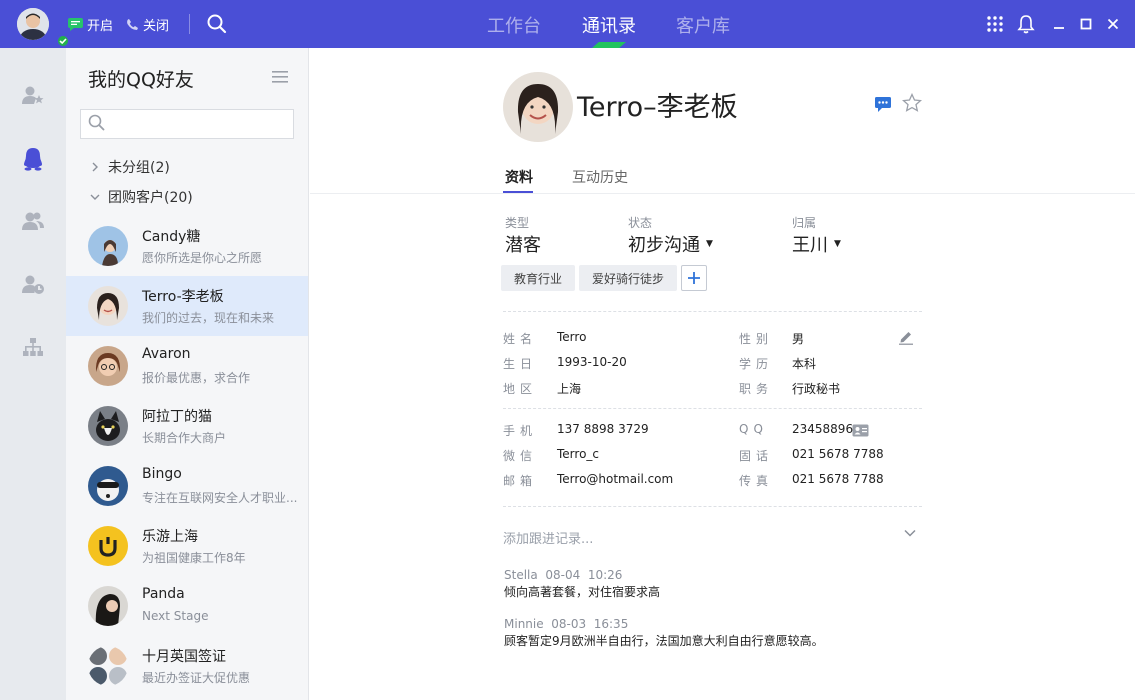  Describe the element at coordinates (187, 306) in the screenshot. I see `contact-item: Terro-李老板 我们的过去，现在和未来` at that location.